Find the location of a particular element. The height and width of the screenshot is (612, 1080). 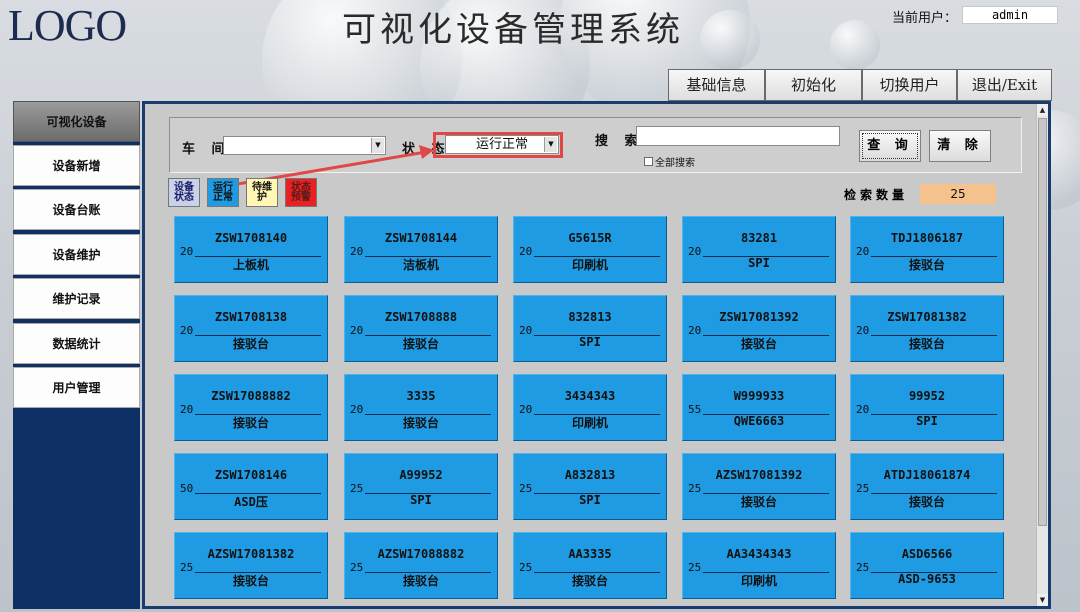

device-card: G5615R 20 印刷机 is located at coordinates (590, 249).